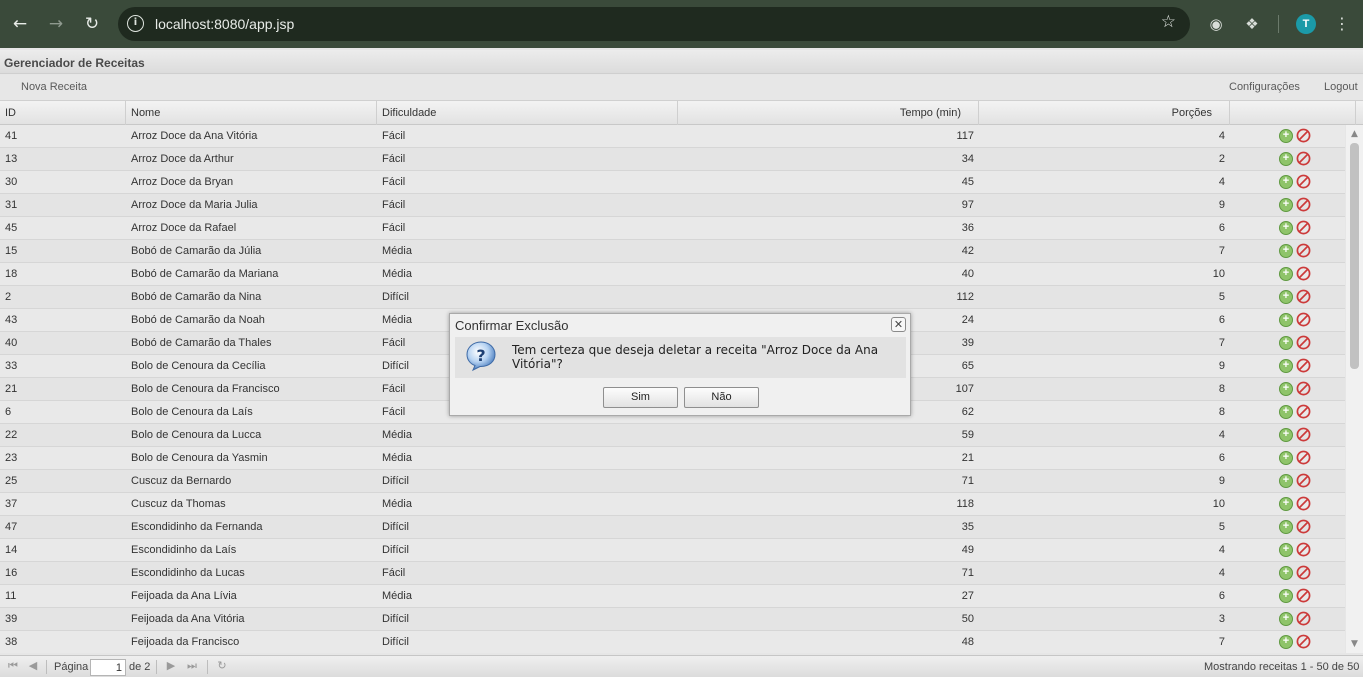 Image resolution: width=1363 pixels, height=677 pixels. Describe the element at coordinates (672, 274) in the screenshot. I see `table-row: 18 Bobó de Camarão da Mariana Média 40 10 +` at that location.